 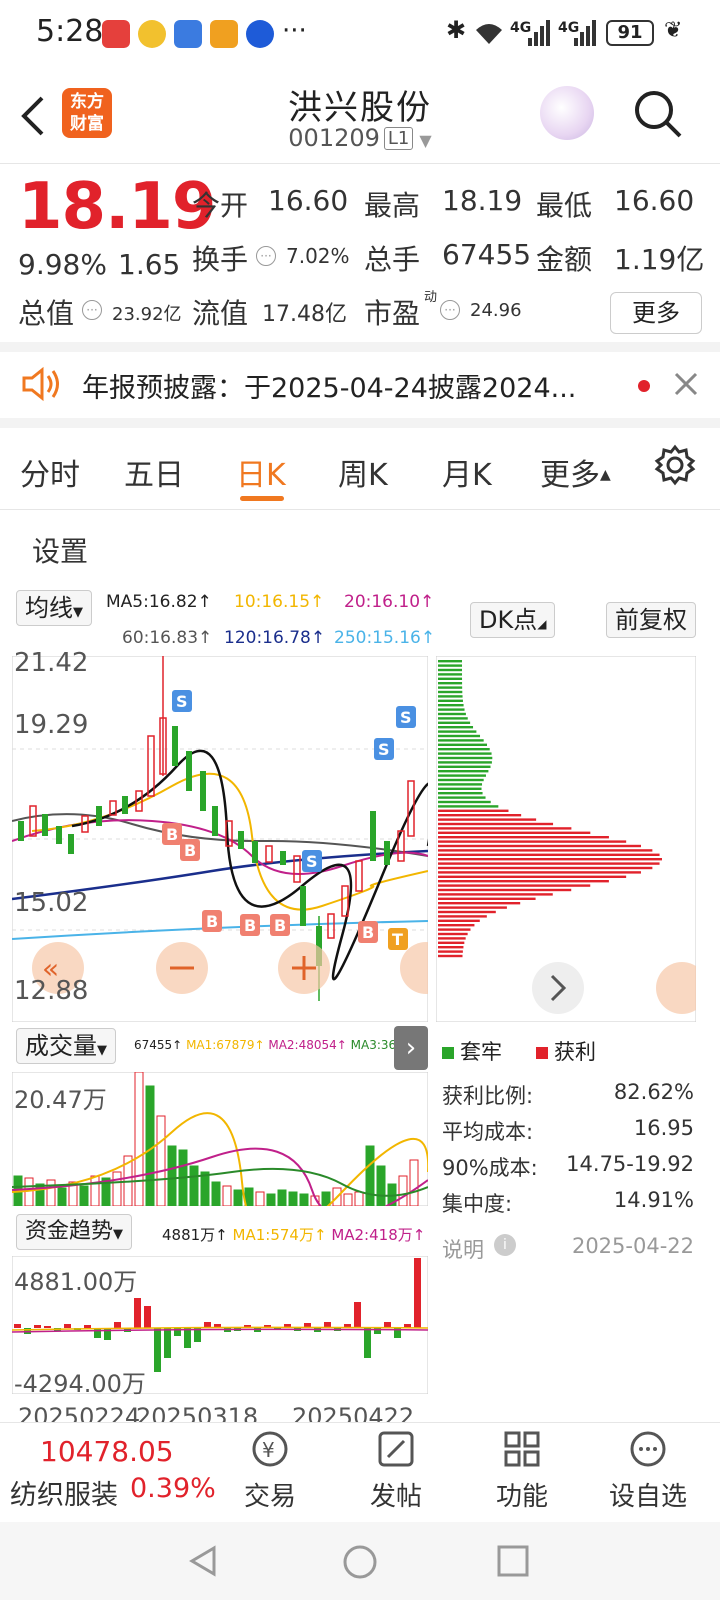 What do you see at coordinates (51, 663) in the screenshot?
I see `y-axis-label: 21.42` at bounding box center [51, 663].